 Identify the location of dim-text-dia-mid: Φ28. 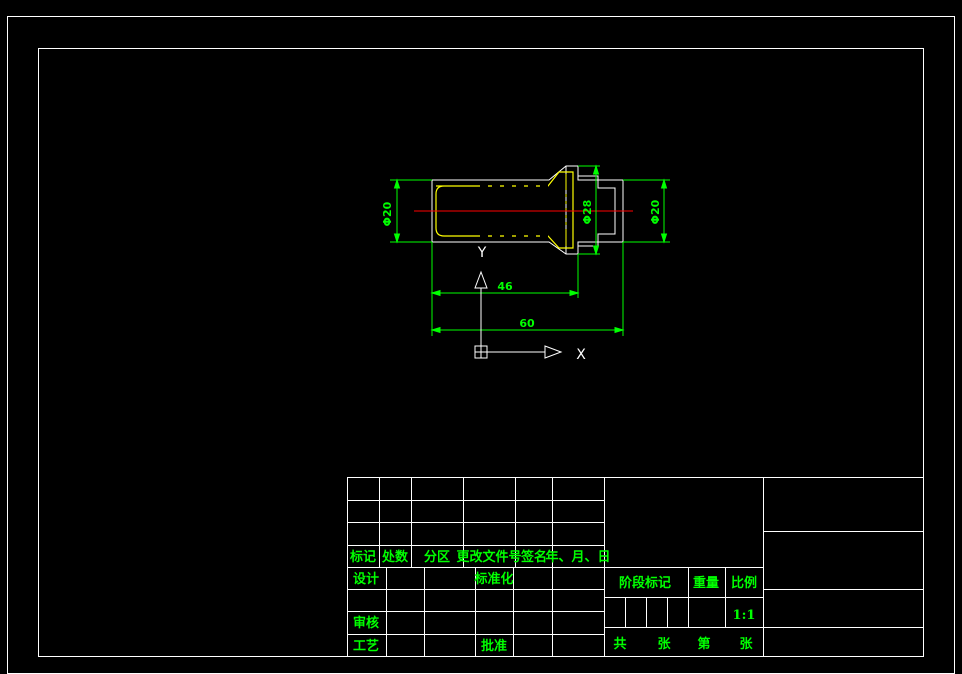
(587, 212).